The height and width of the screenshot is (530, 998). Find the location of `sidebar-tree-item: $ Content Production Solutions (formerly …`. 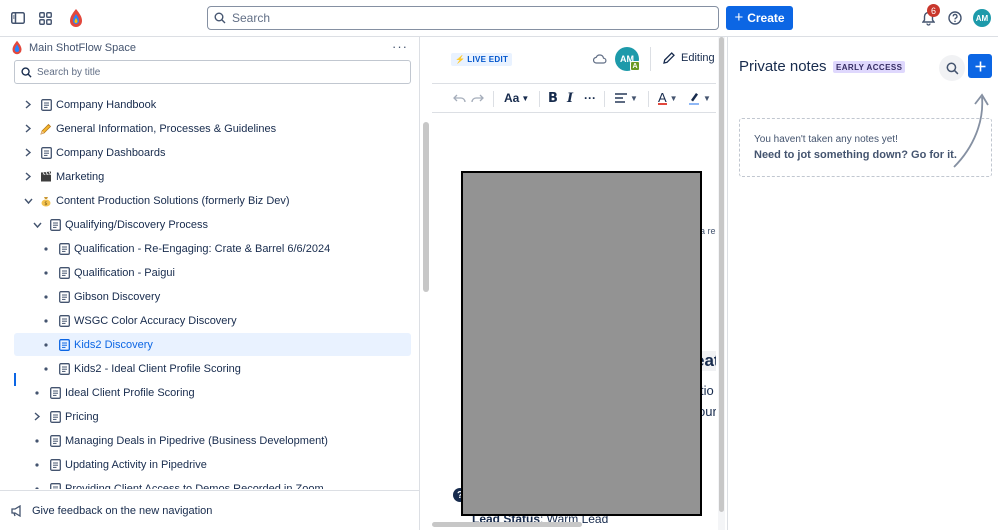

sidebar-tree-item: $ Content Production Solutions (formerly … is located at coordinates (212, 200).